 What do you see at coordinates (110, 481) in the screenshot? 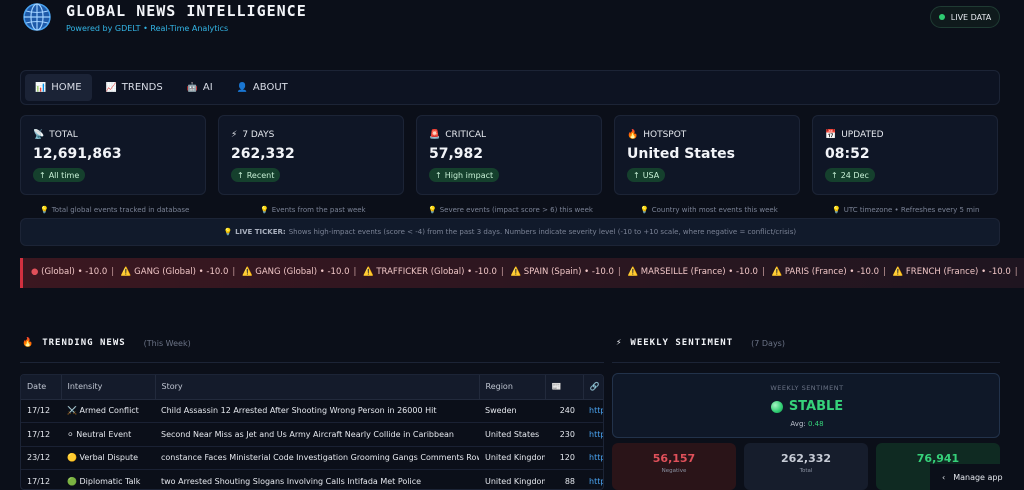
I see `intensity-label: Diplomatic Talk` at bounding box center [110, 481].